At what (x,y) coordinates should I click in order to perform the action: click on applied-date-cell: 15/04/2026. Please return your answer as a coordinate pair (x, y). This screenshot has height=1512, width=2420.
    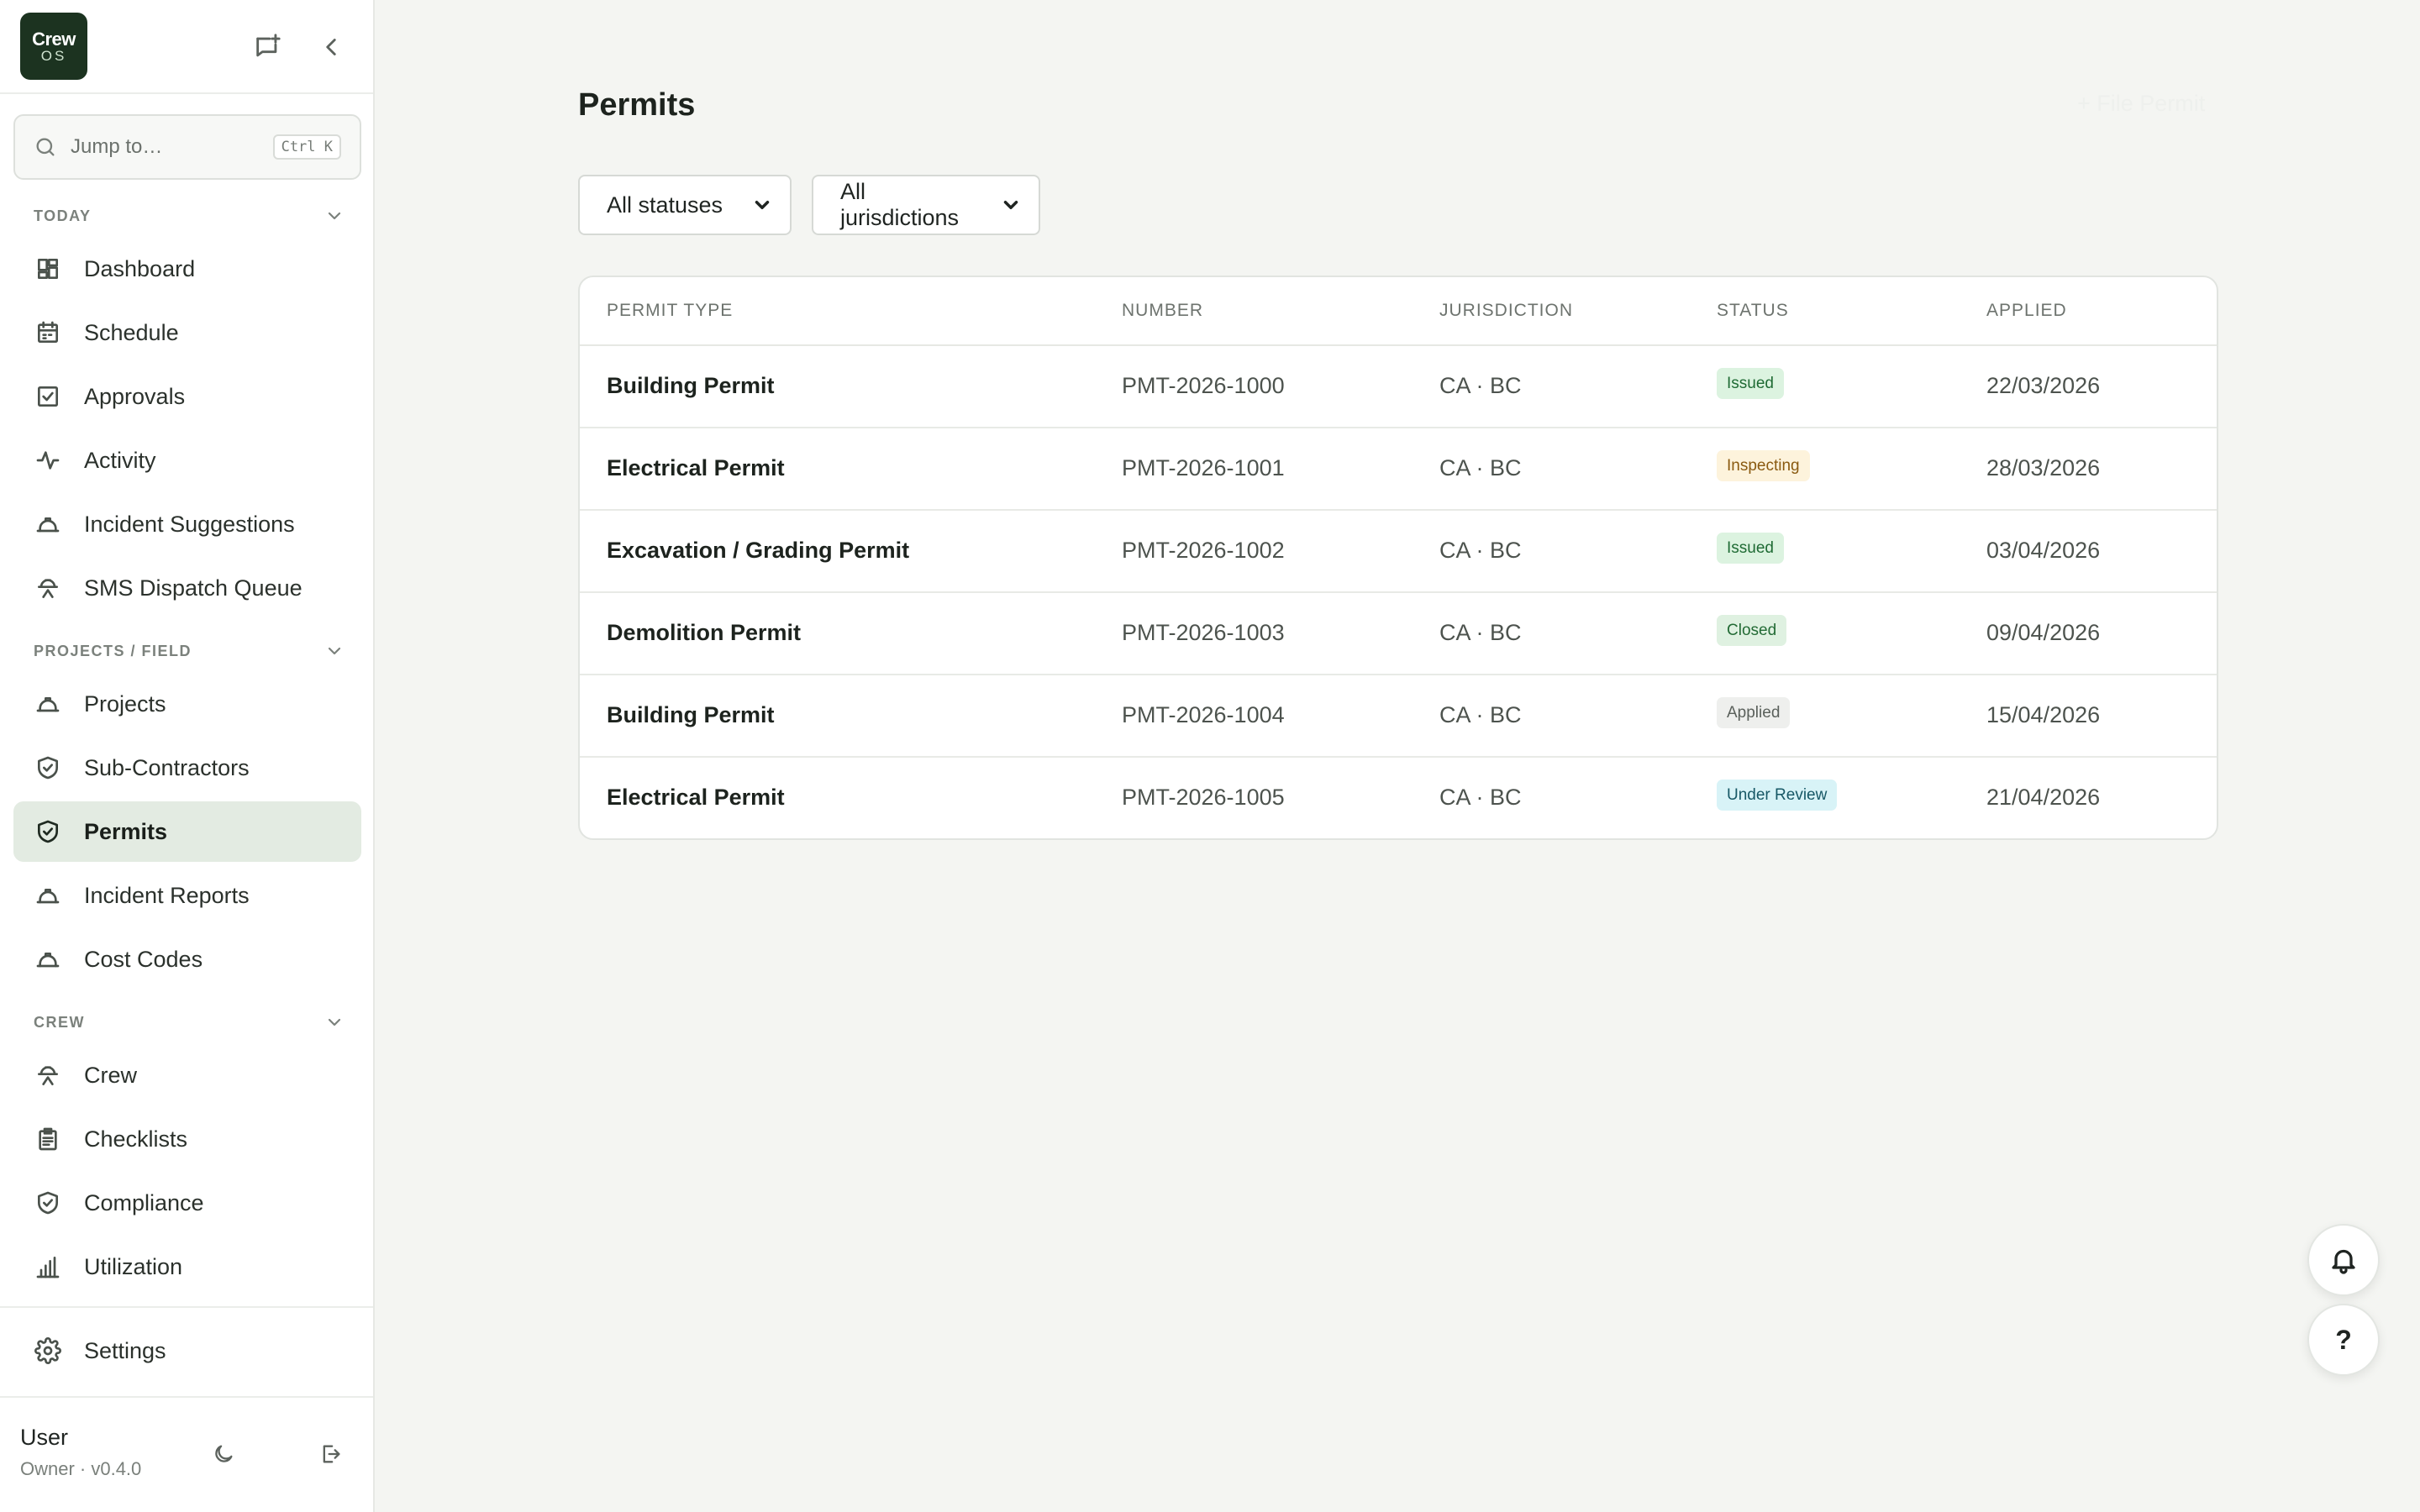
    Looking at the image, I should click on (2044, 714).